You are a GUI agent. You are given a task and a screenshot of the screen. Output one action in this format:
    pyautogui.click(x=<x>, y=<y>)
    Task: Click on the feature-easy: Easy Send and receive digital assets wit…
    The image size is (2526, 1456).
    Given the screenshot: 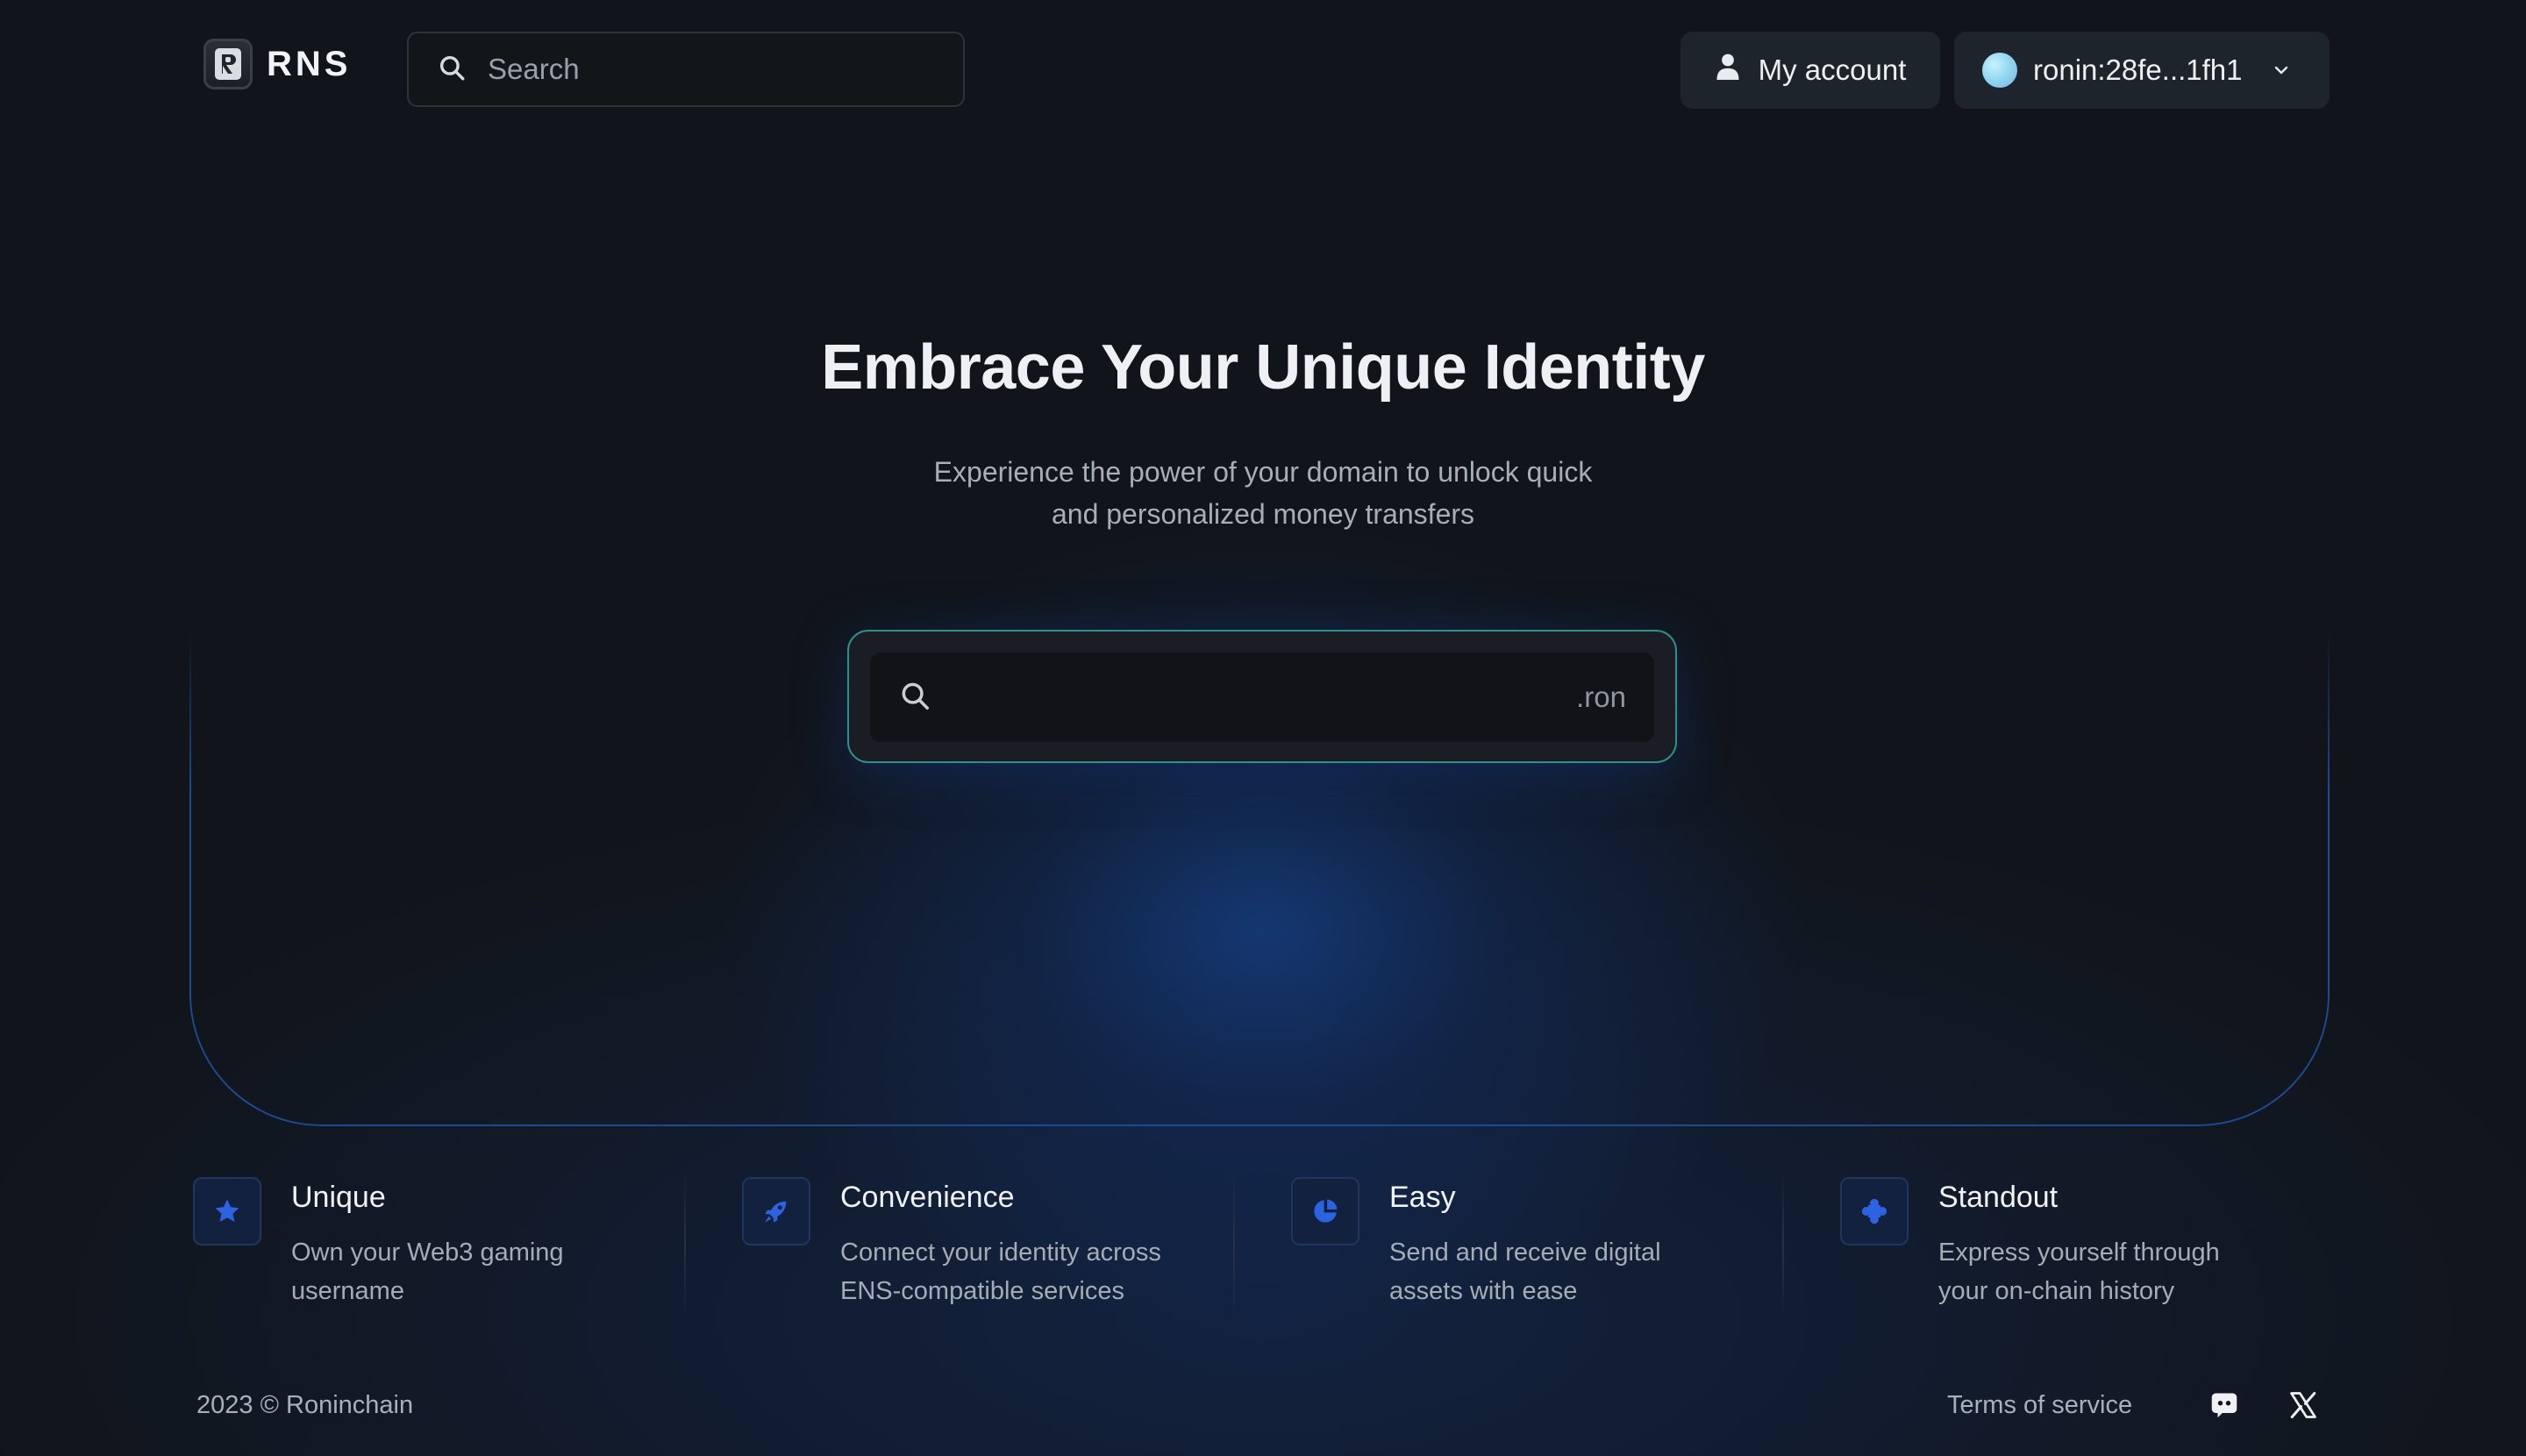 What is the action you would take?
    pyautogui.click(x=1551, y=1249)
    